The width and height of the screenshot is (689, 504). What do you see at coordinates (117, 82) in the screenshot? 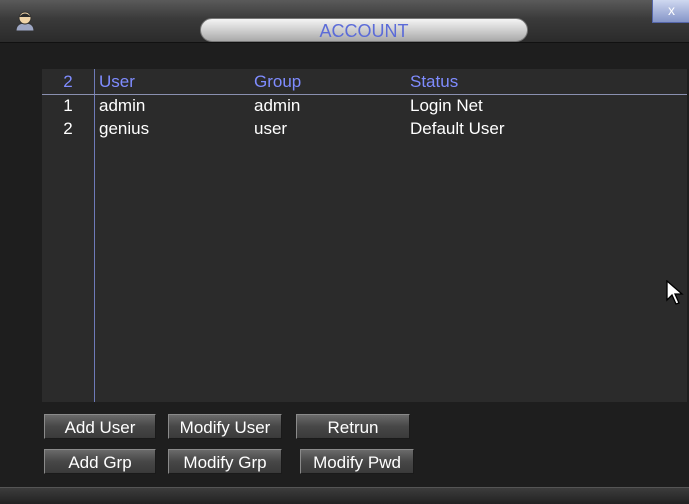
I see `header-user: User` at bounding box center [117, 82].